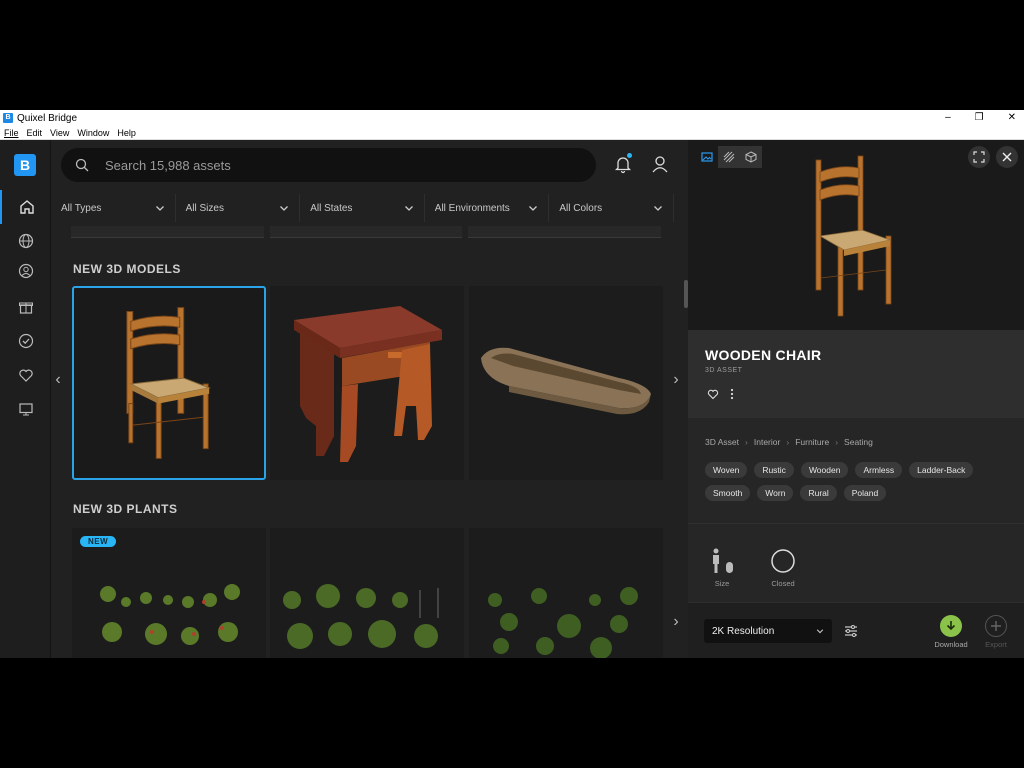  Describe the element at coordinates (58, 380) in the screenshot. I see `models-prev-arrow: ‹` at that location.